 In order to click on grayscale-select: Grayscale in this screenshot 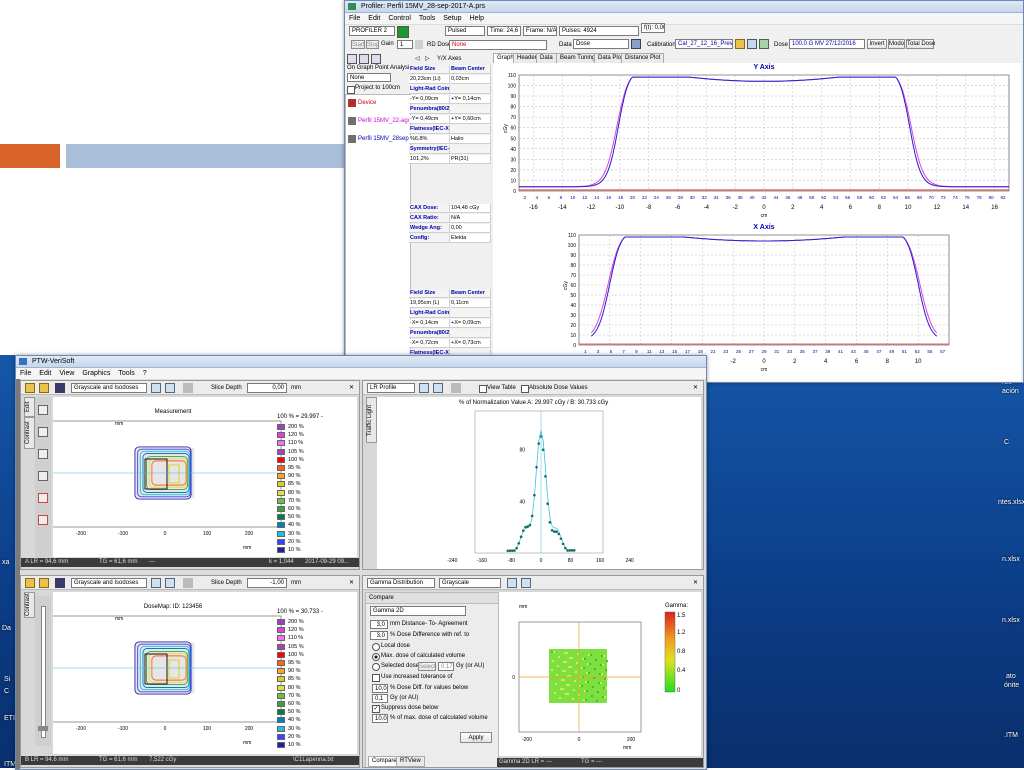, I will do `click(470, 583)`.